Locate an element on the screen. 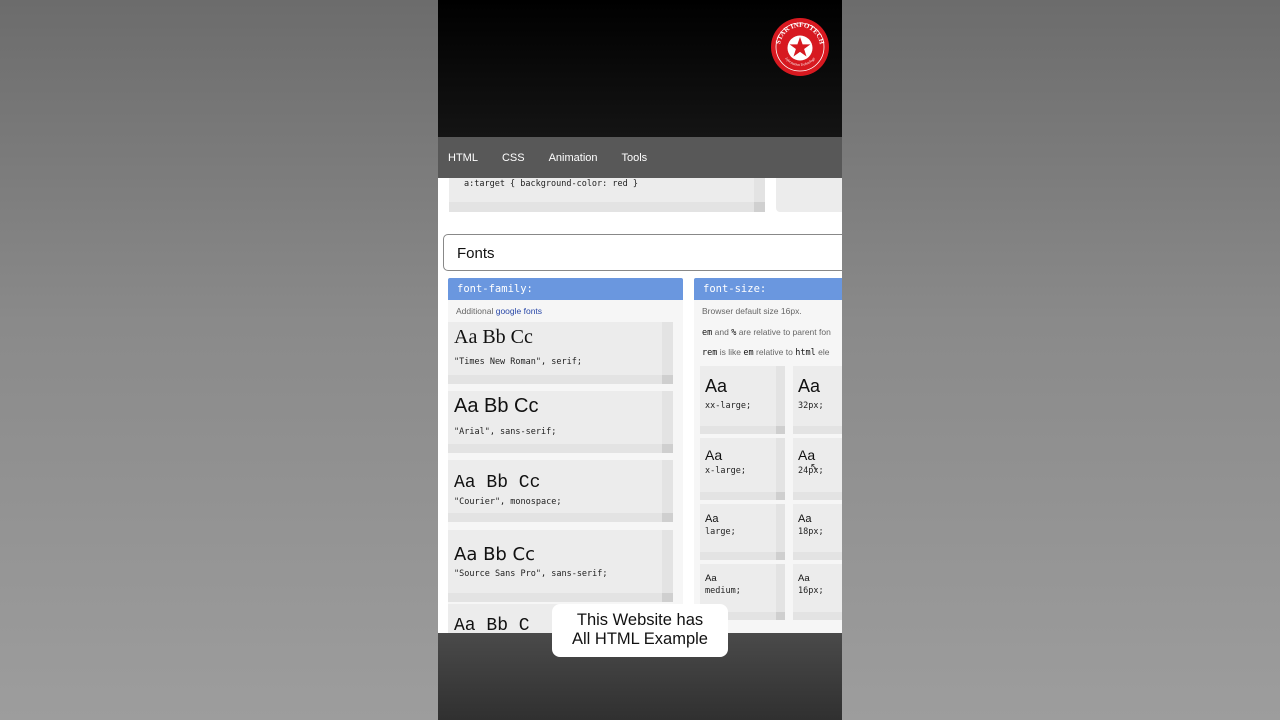 Image resolution: width=1280 pixels, height=720 pixels. size-label: x-large; is located at coordinates (725, 471).